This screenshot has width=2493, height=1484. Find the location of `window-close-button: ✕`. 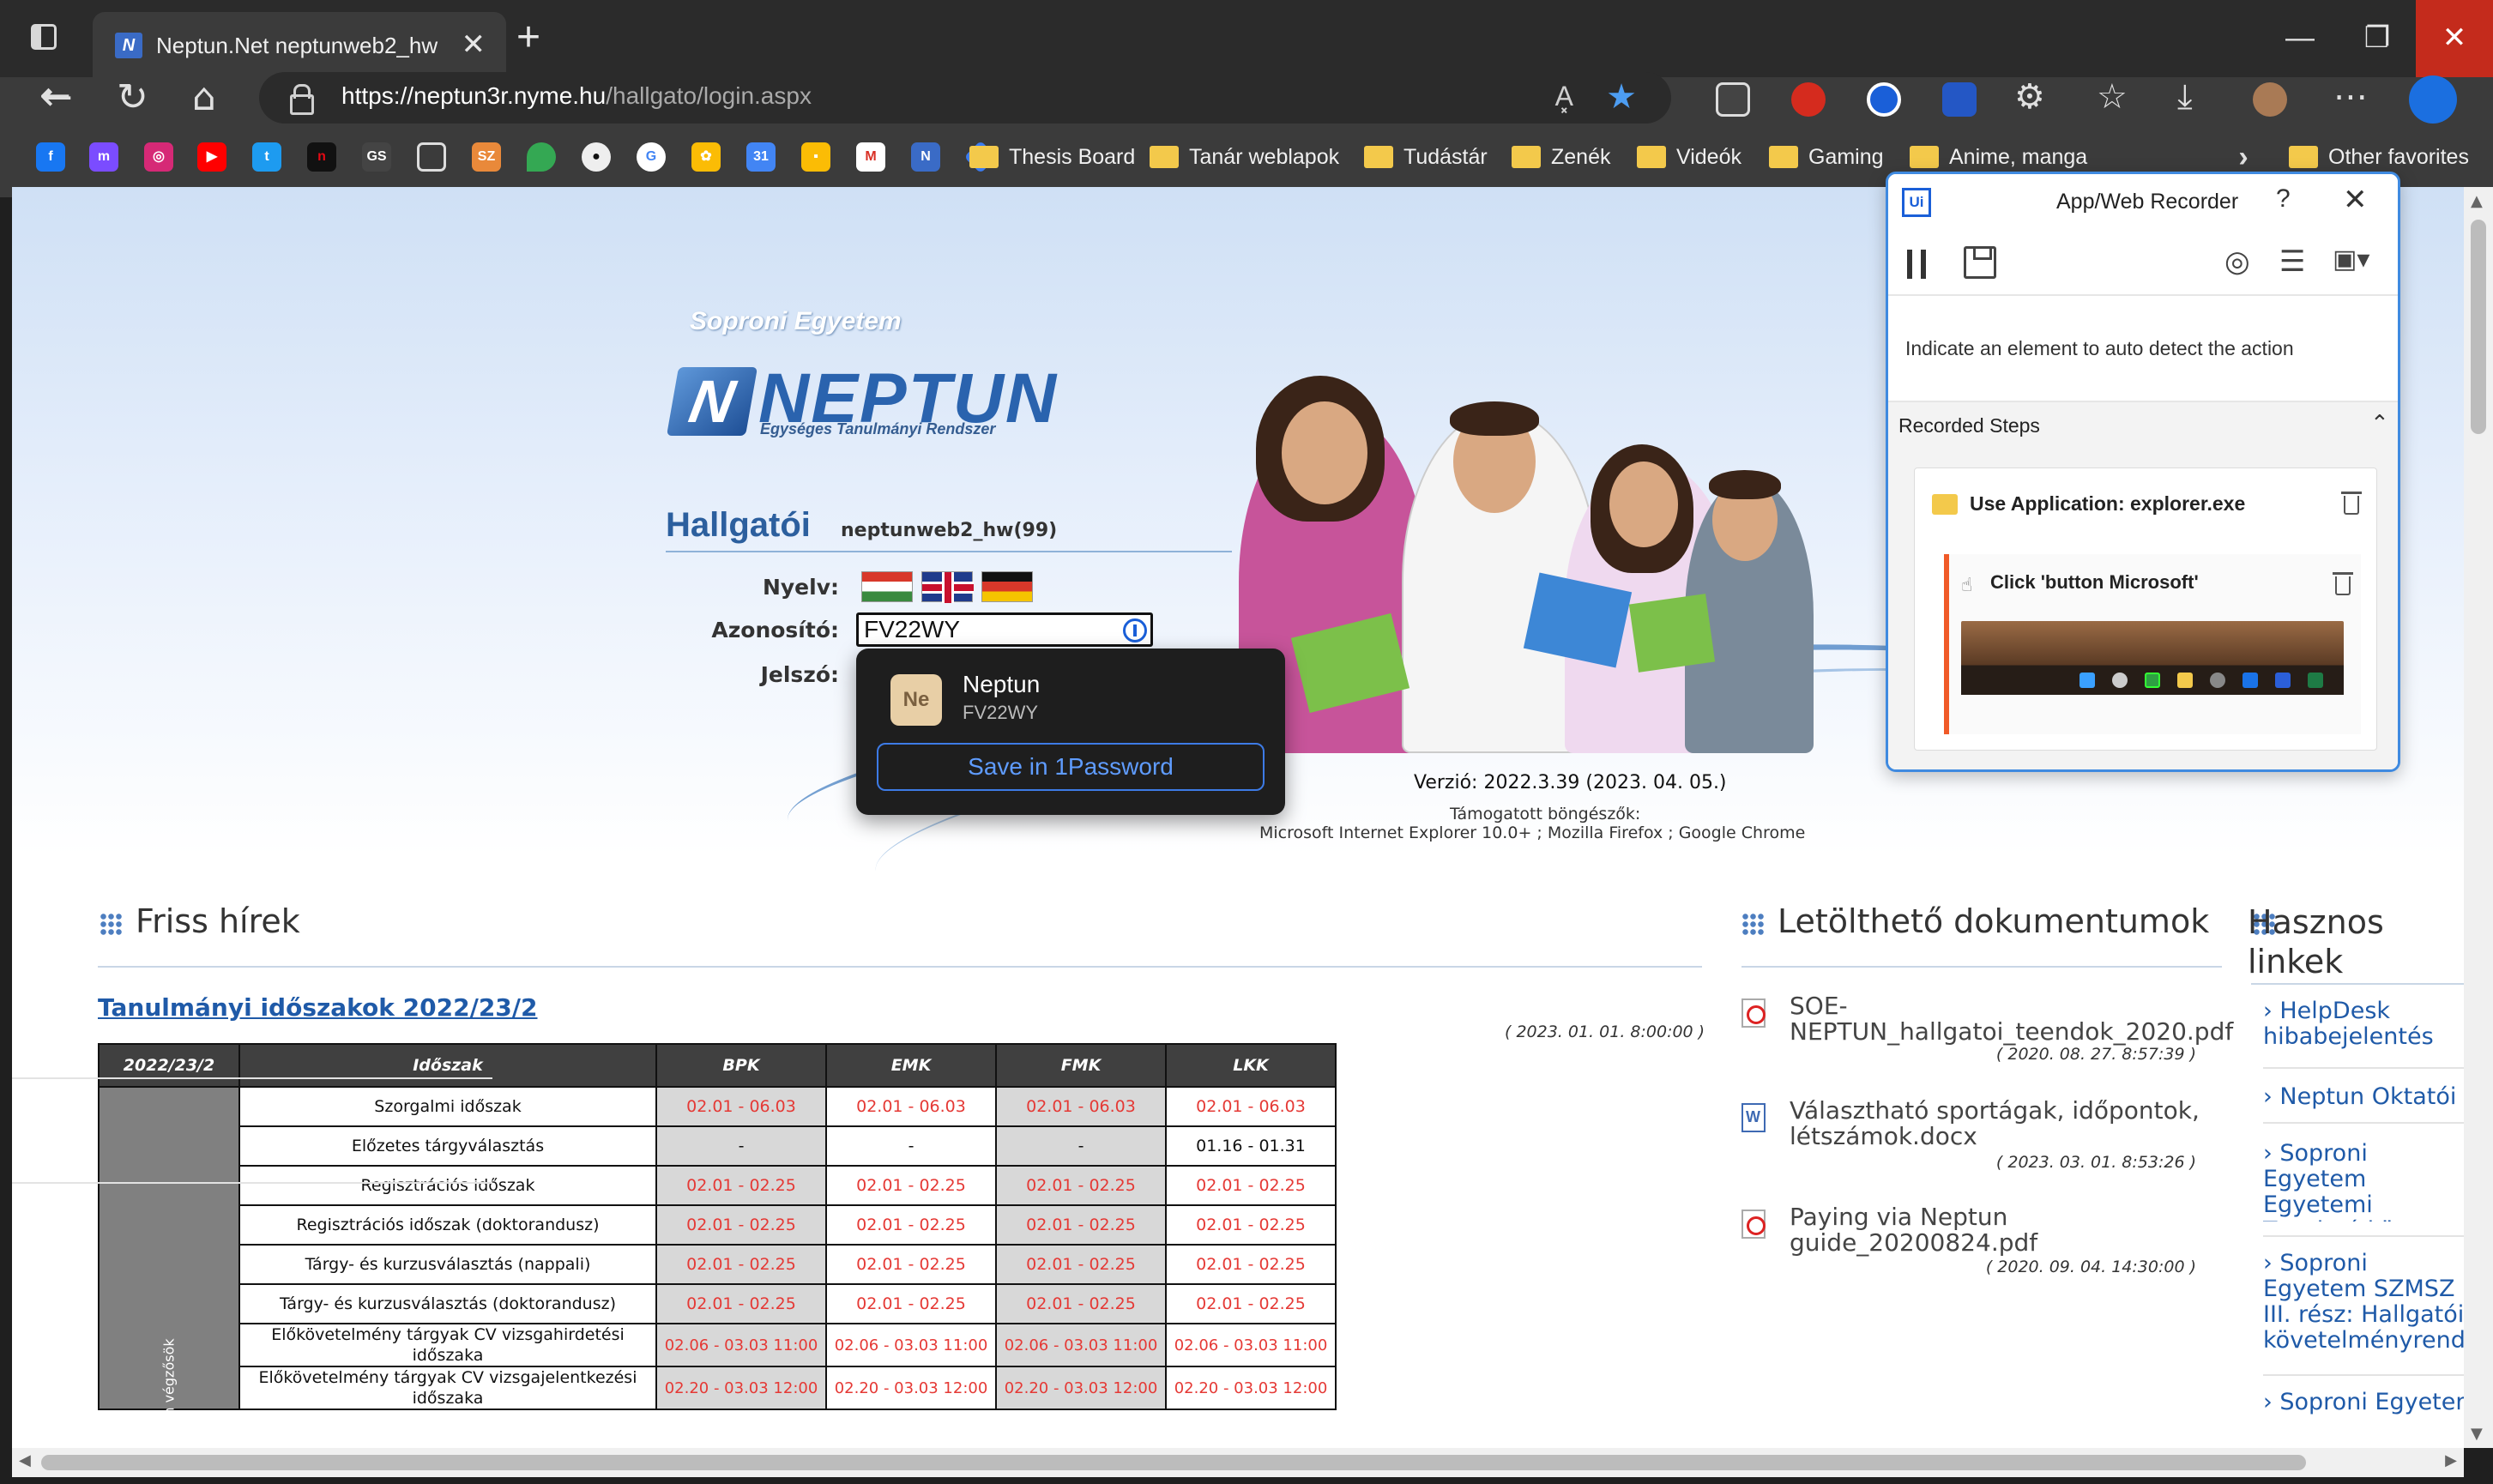

window-close-button: ✕ is located at coordinates (2454, 38).